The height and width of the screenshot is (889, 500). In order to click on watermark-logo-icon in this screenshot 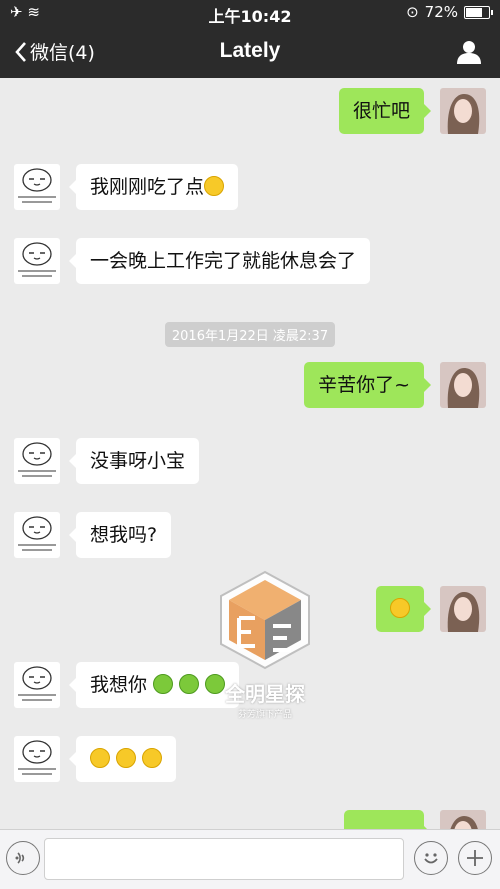, I will do `click(265, 620)`.